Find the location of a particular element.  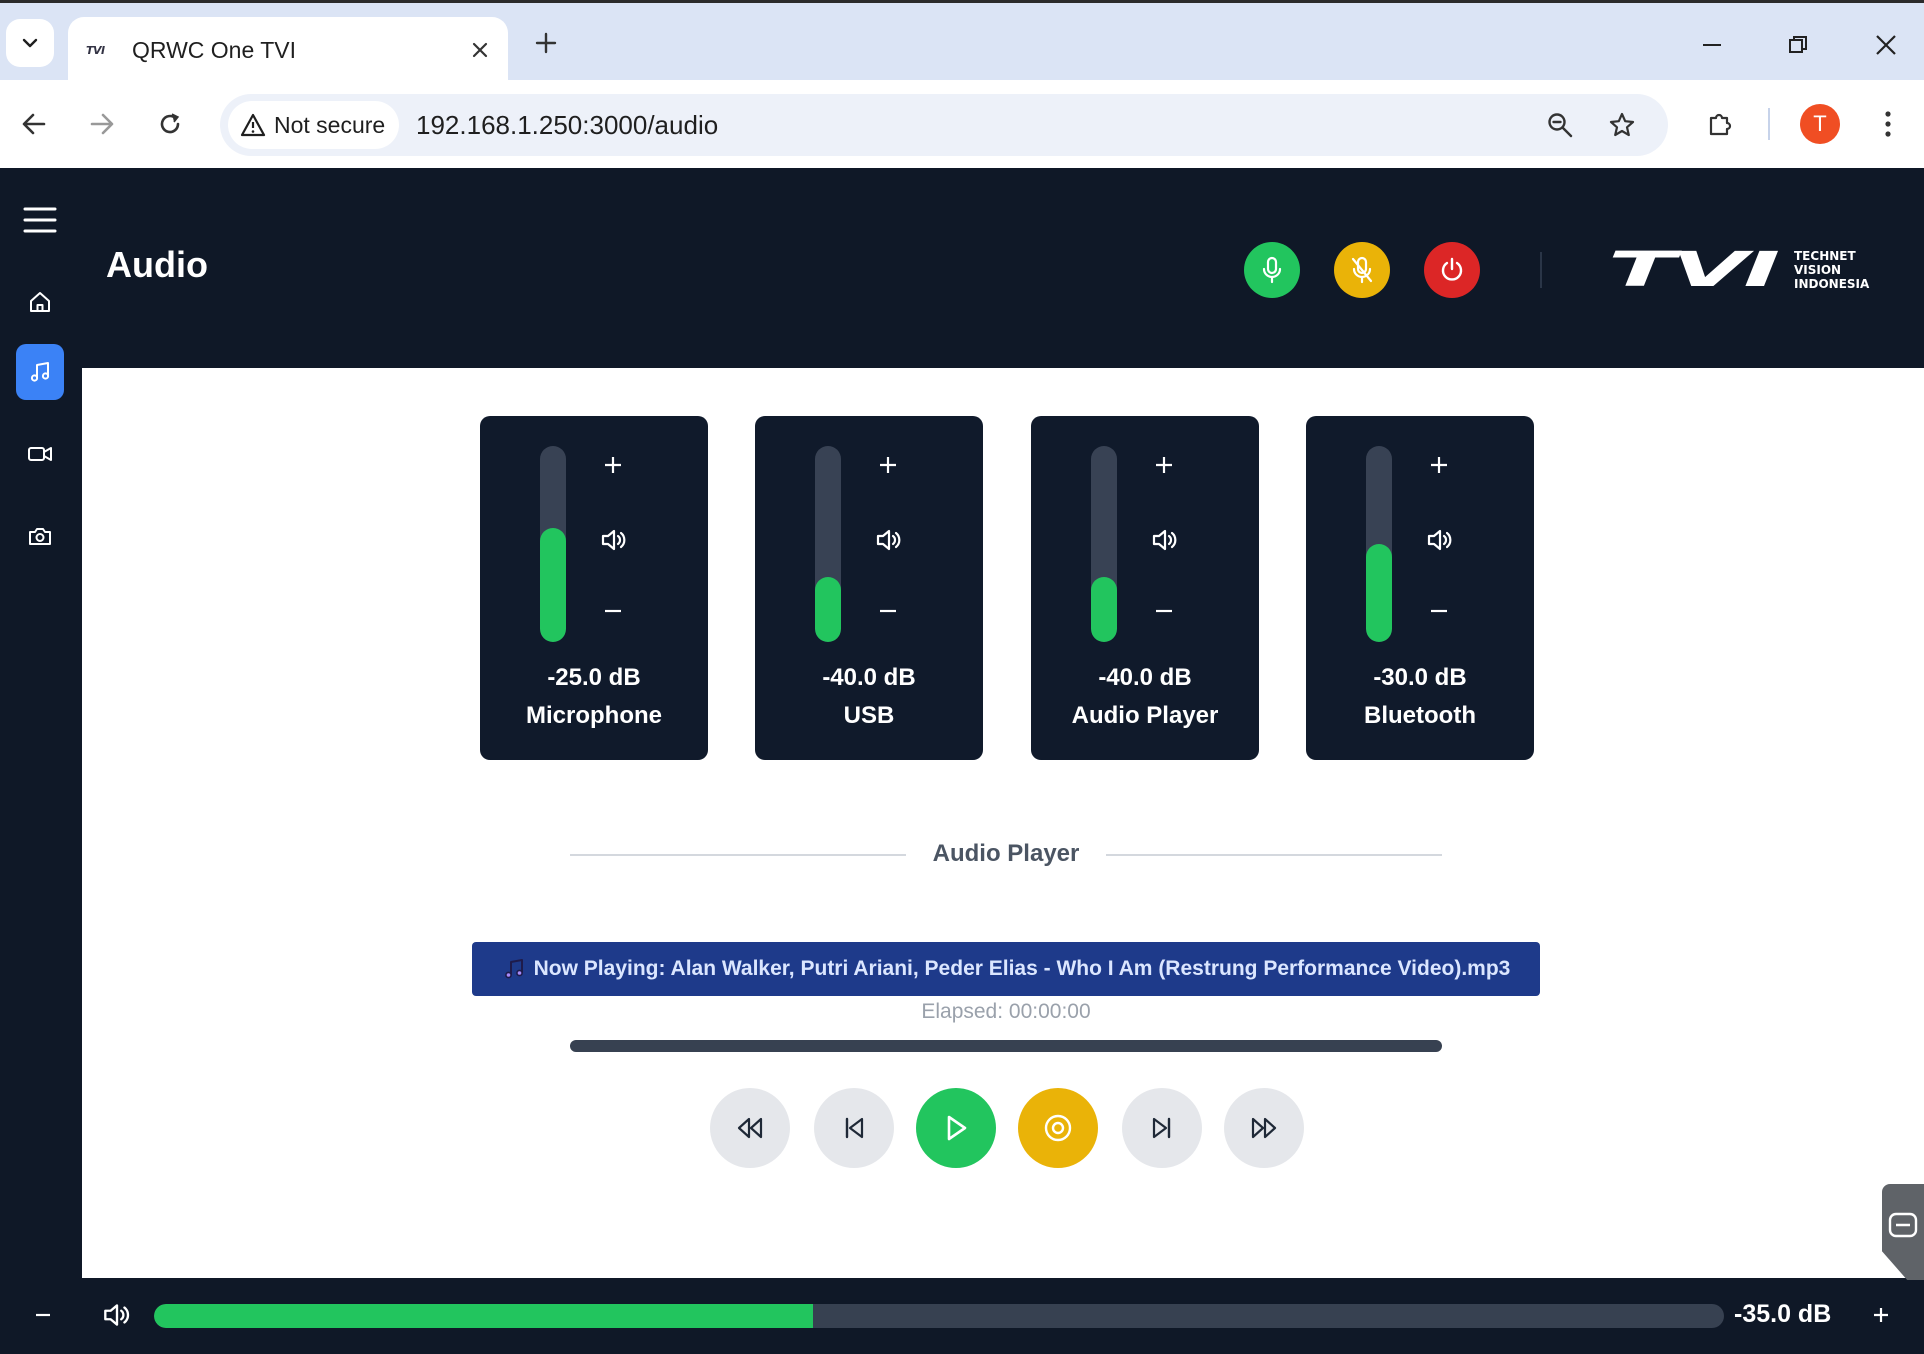

mic-mute-button is located at coordinates (1362, 270).